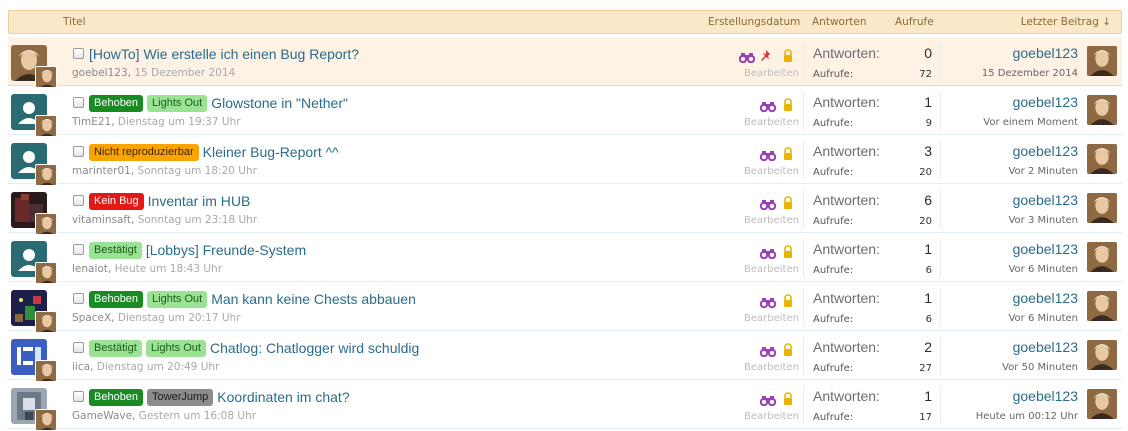  Describe the element at coordinates (271, 152) in the screenshot. I see `thread-title-link: Kleiner Bug-Report ^^` at that location.